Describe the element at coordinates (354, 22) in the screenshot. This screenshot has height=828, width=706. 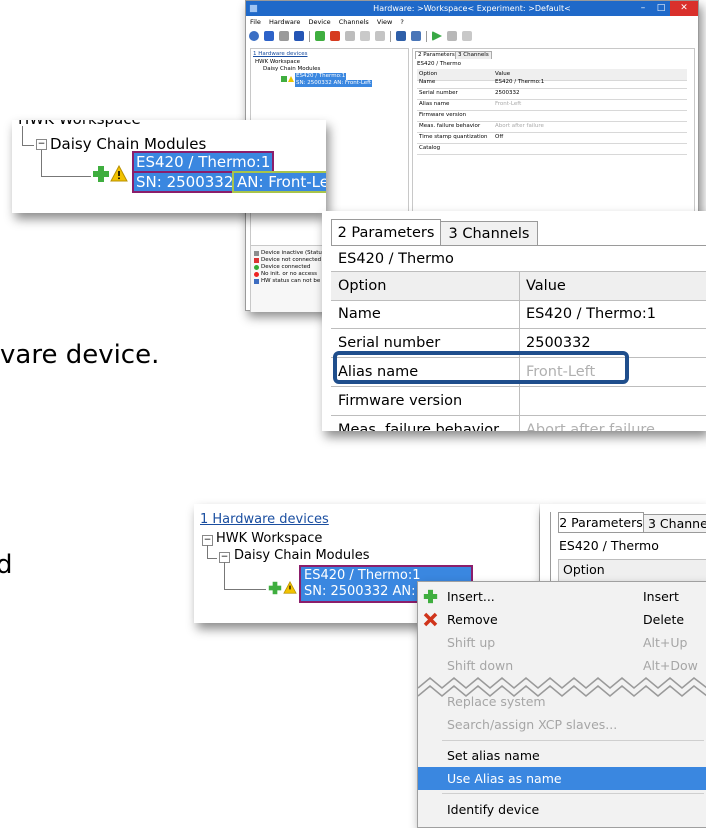
I see `menu-channels: Channels` at that location.